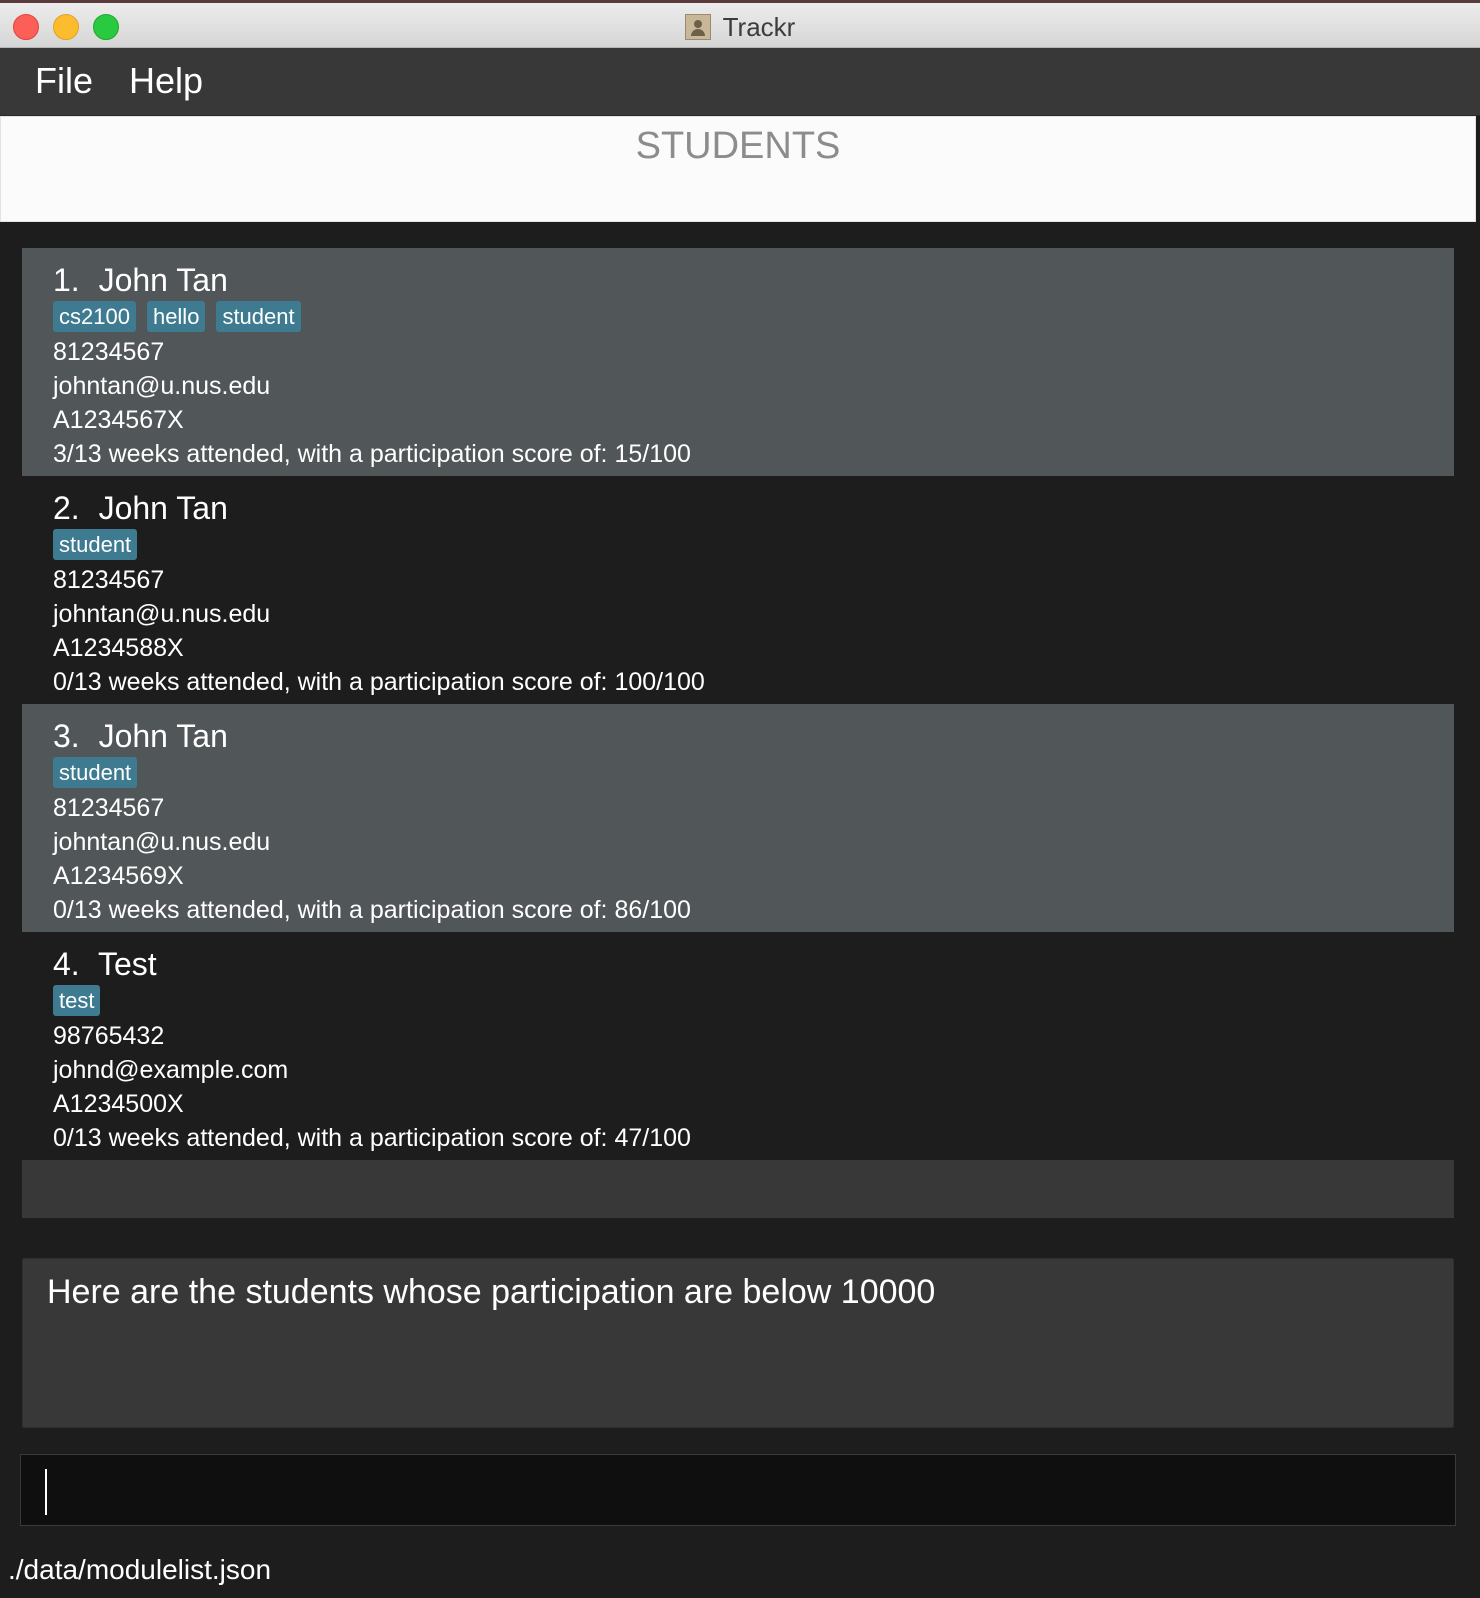 The width and height of the screenshot is (1480, 1598). Describe the element at coordinates (94, 316) in the screenshot. I see `tag-badge: cs2100` at that location.